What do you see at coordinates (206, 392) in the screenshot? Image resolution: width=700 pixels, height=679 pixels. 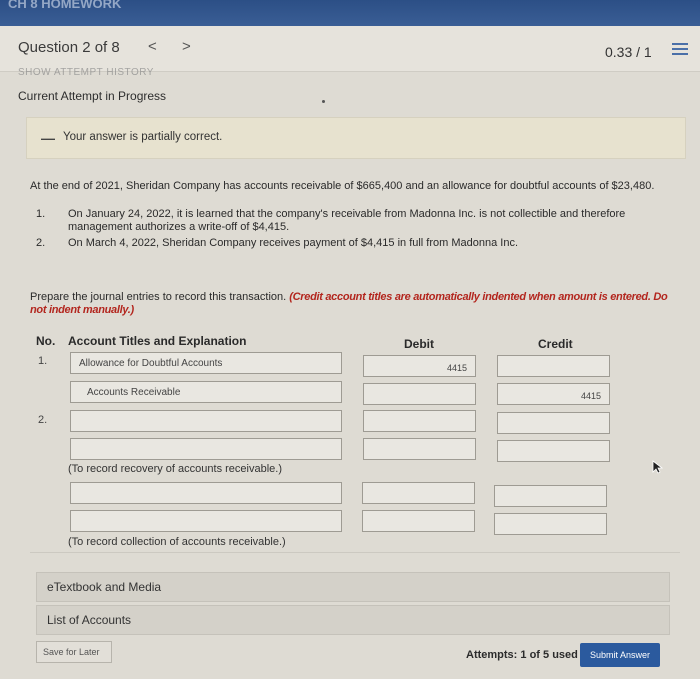 I see `account-field: Accounts Receivable` at bounding box center [206, 392].